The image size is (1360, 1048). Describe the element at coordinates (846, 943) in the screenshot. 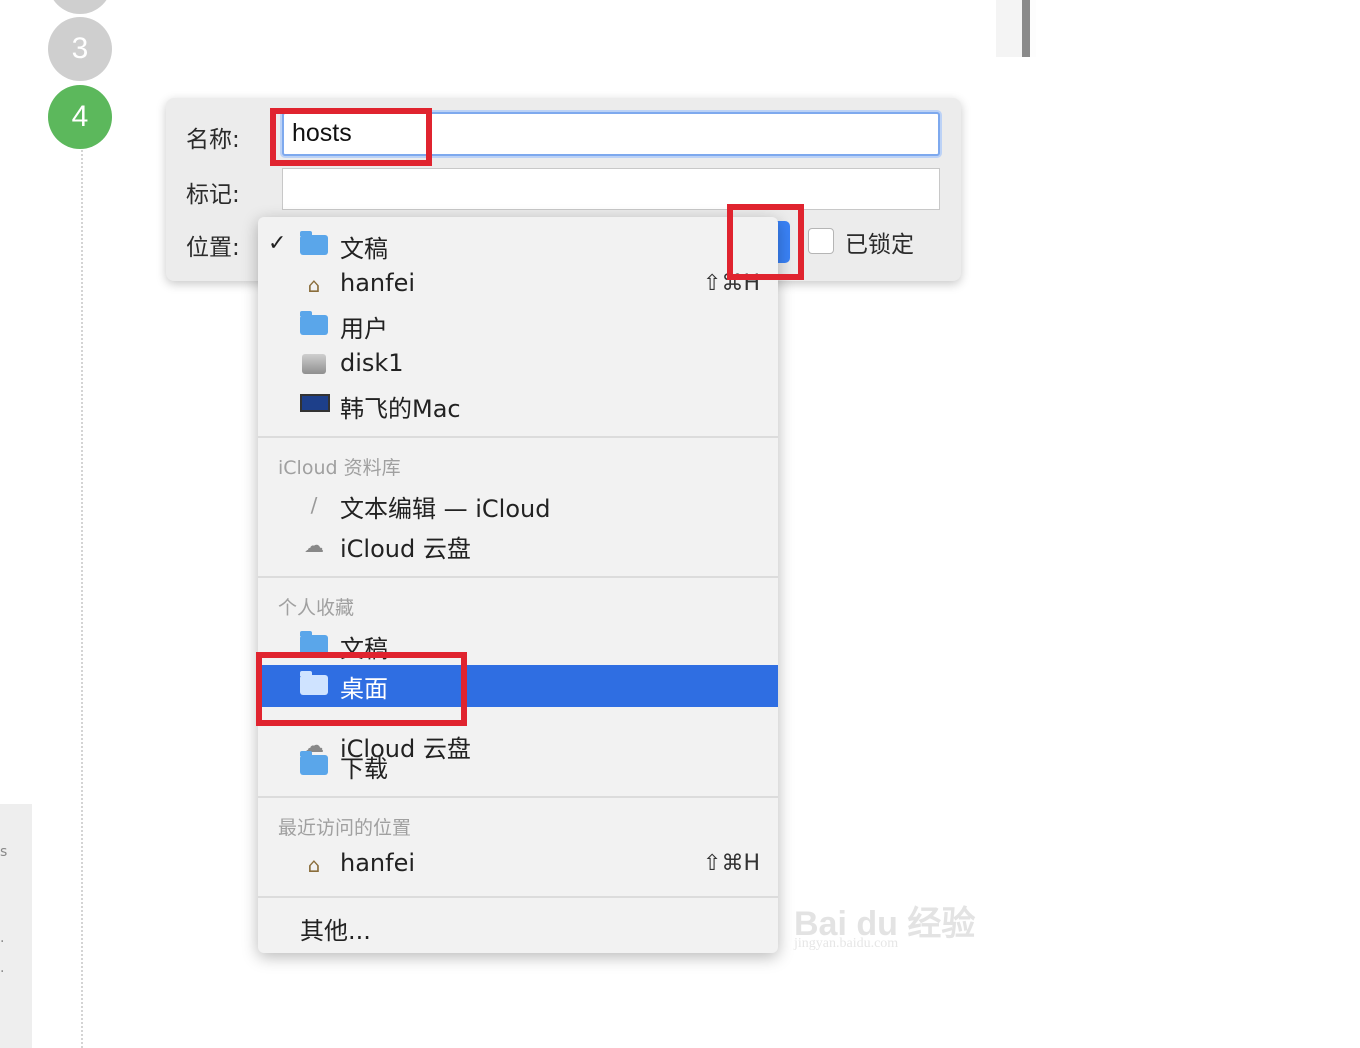

I see `baidu-watermark-url: jingyan.baidu.com` at that location.